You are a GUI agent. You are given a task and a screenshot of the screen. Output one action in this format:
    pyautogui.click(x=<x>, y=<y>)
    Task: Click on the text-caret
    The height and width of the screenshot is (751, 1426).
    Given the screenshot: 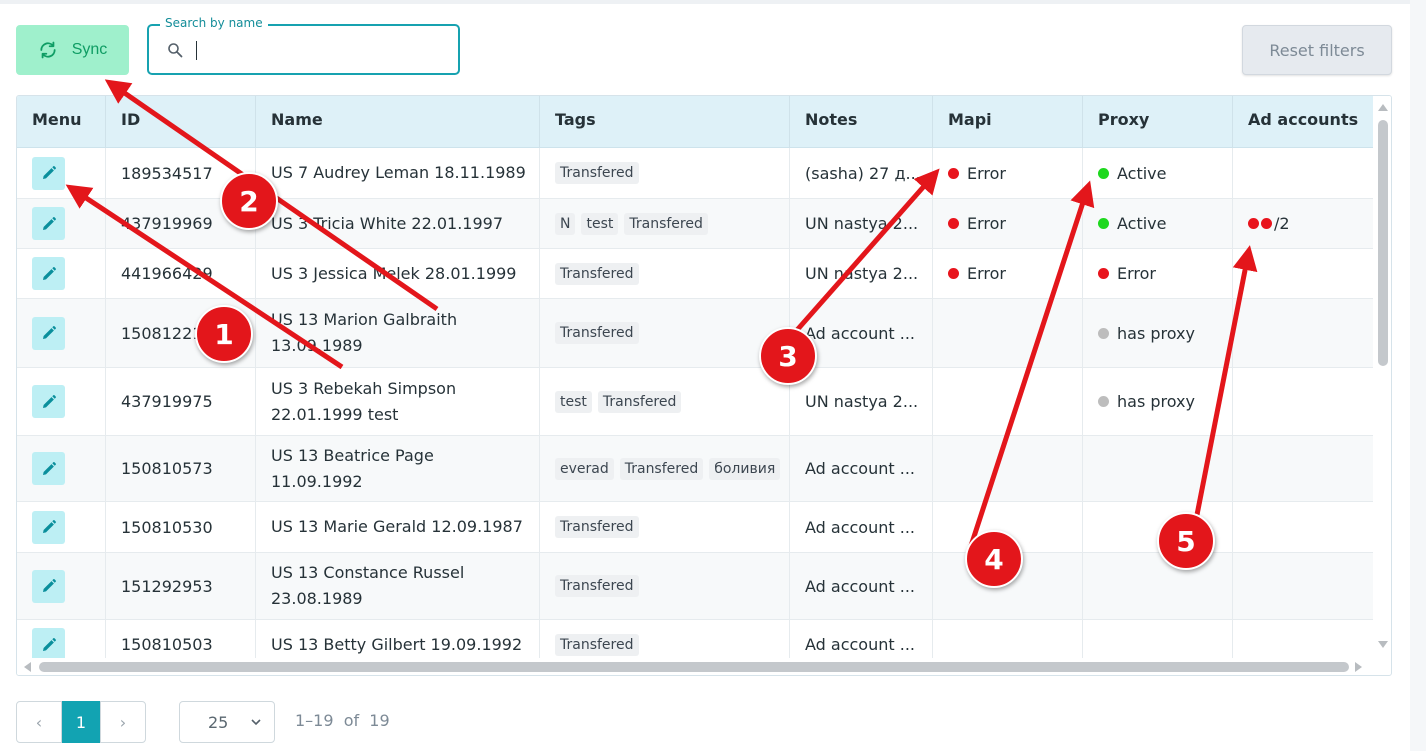 What is the action you would take?
    pyautogui.click(x=196, y=50)
    